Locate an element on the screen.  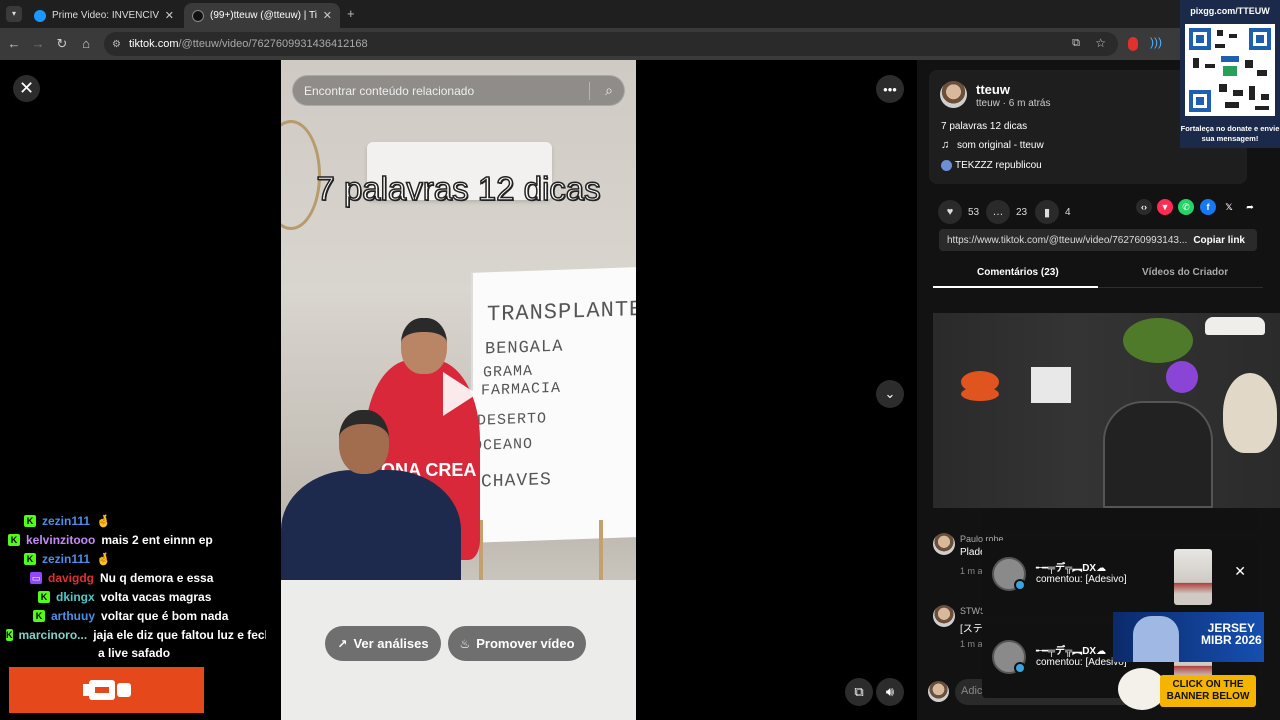
chat-text: mais 2 ent einnn ep is located at coordinates (157, 540).